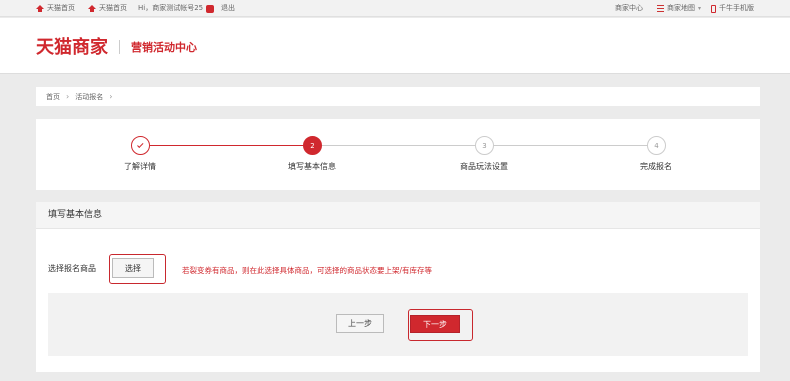 The width and height of the screenshot is (790, 381). I want to click on greeting-text: Hi，商家测试帐号25, so click(171, 8).